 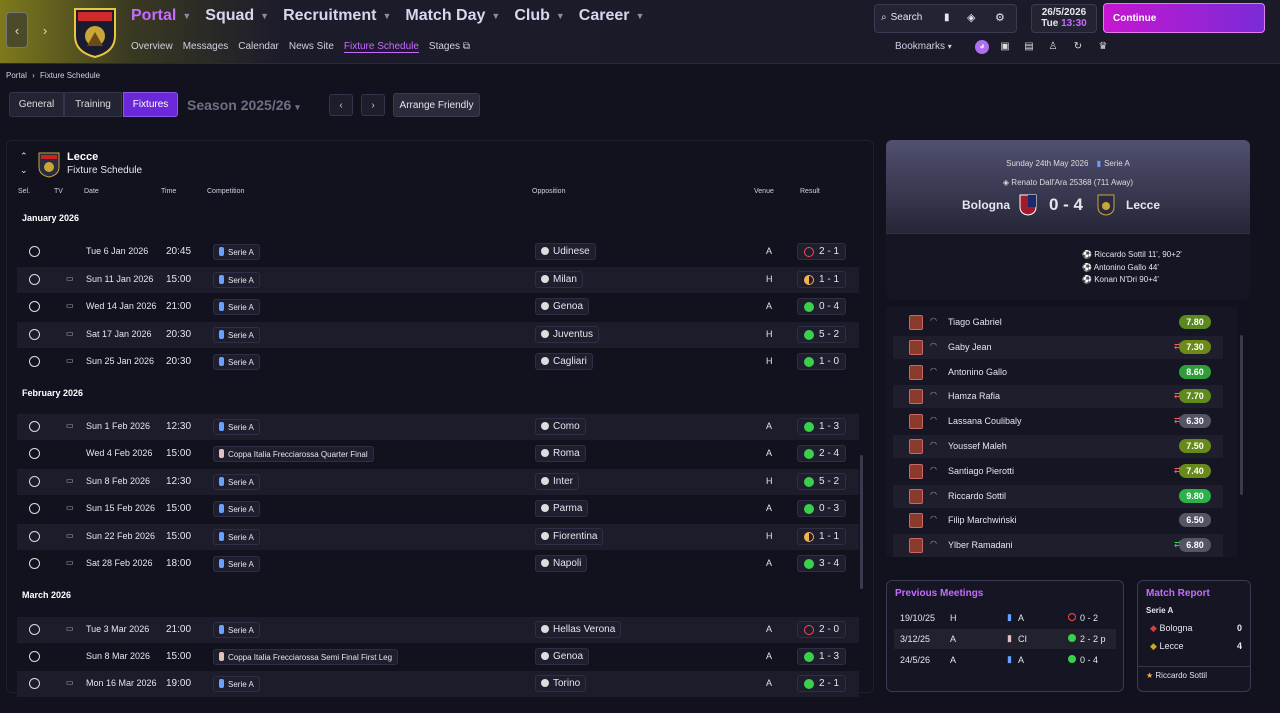 I want to click on shirt-icon: ▣, so click(x=1005, y=47).